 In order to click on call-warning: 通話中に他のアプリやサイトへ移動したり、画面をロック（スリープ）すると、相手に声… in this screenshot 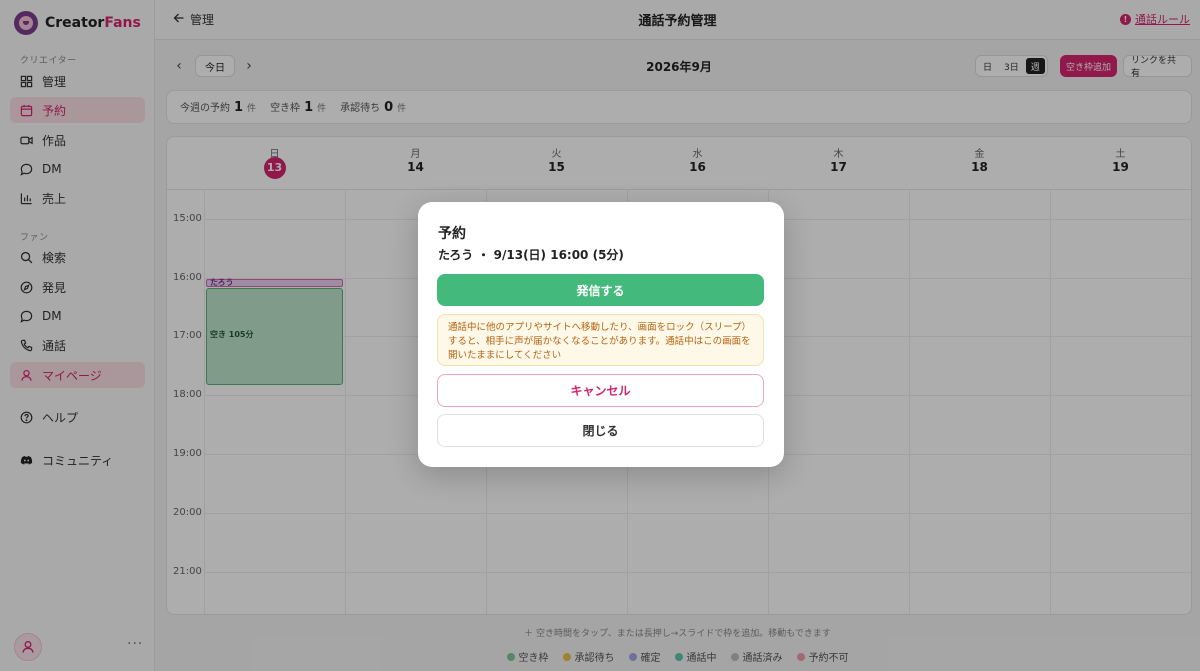, I will do `click(600, 340)`.